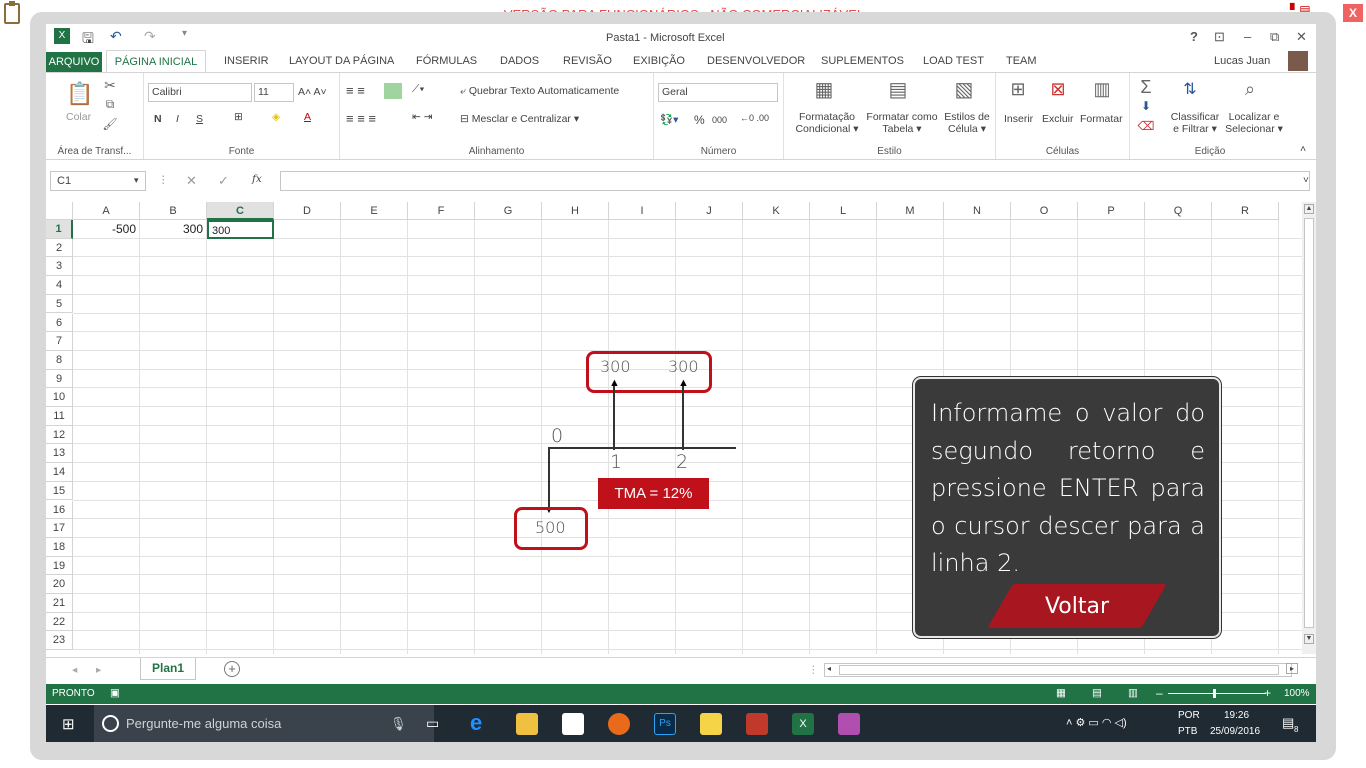 This screenshot has height=768, width=1366. What do you see at coordinates (756, 61) in the screenshot?
I see `tab-desenvolvedor: DESENVOLVEDOR` at bounding box center [756, 61].